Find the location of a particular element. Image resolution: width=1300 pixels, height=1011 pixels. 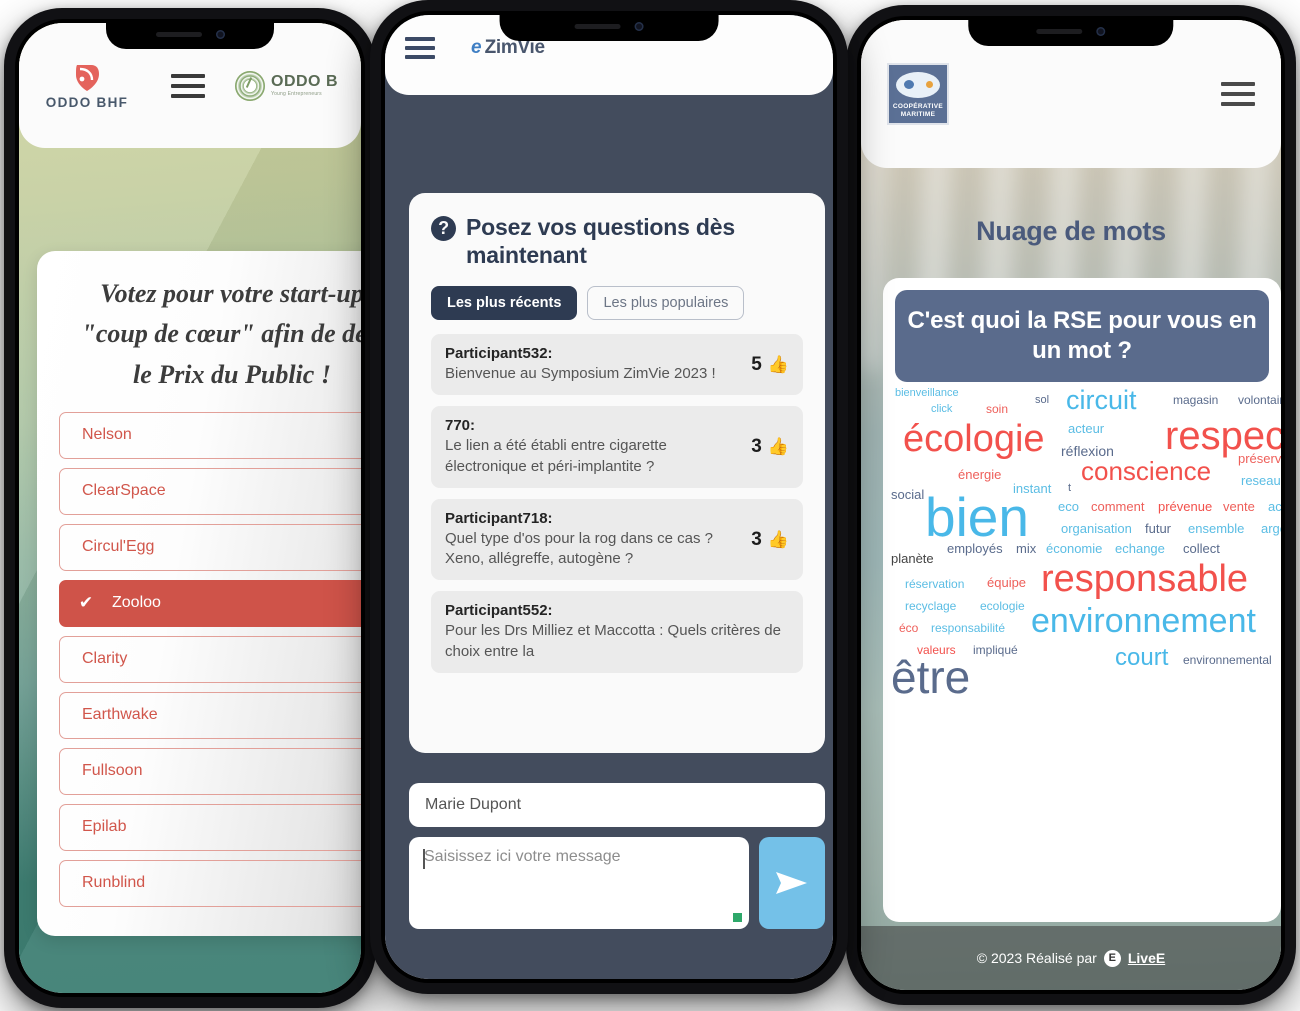

word-cloud-word: echange is located at coordinates (1140, 548).